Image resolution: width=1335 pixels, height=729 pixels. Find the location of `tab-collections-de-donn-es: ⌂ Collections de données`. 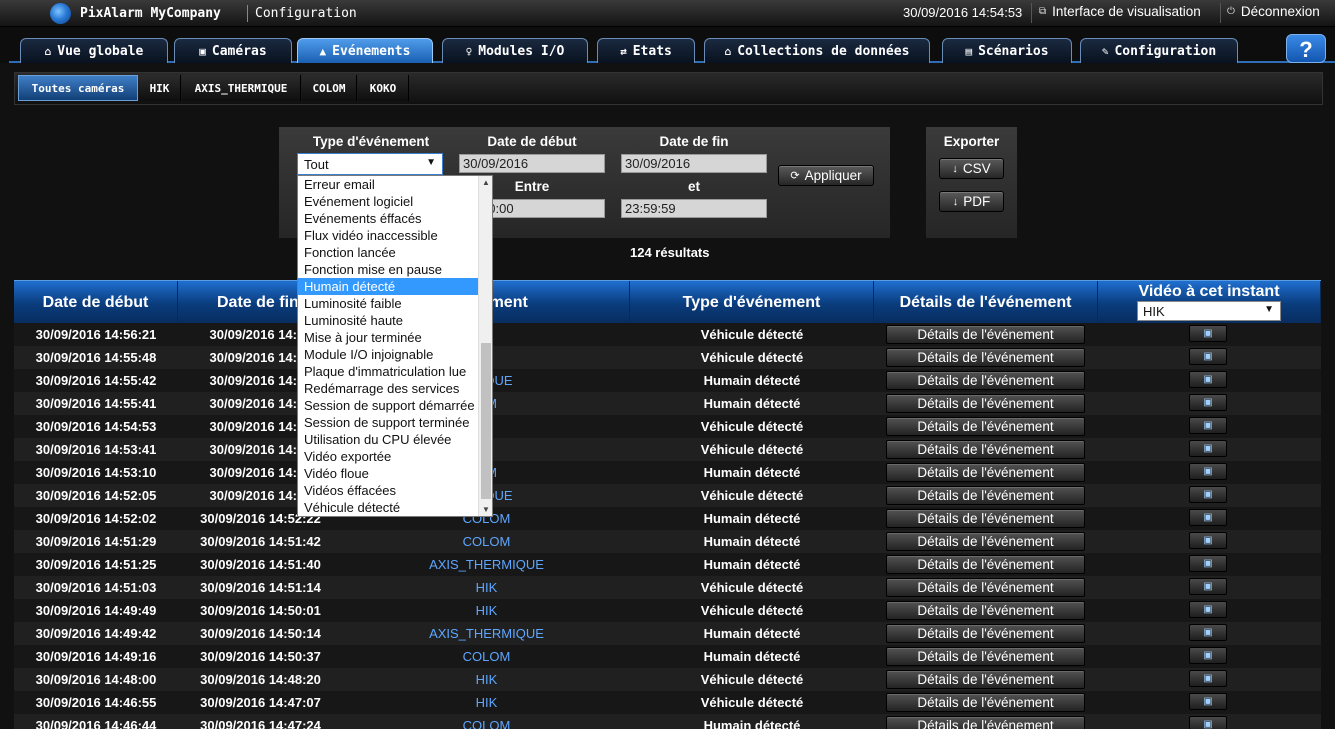

tab-collections-de-donn-es: ⌂ Collections de données is located at coordinates (817, 50).